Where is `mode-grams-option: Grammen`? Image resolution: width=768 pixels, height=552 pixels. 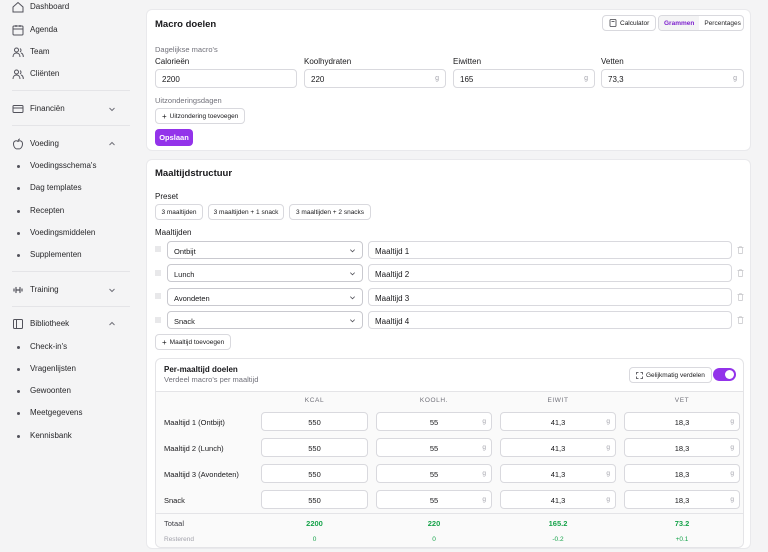
mode-grams-option: Grammen is located at coordinates (679, 23).